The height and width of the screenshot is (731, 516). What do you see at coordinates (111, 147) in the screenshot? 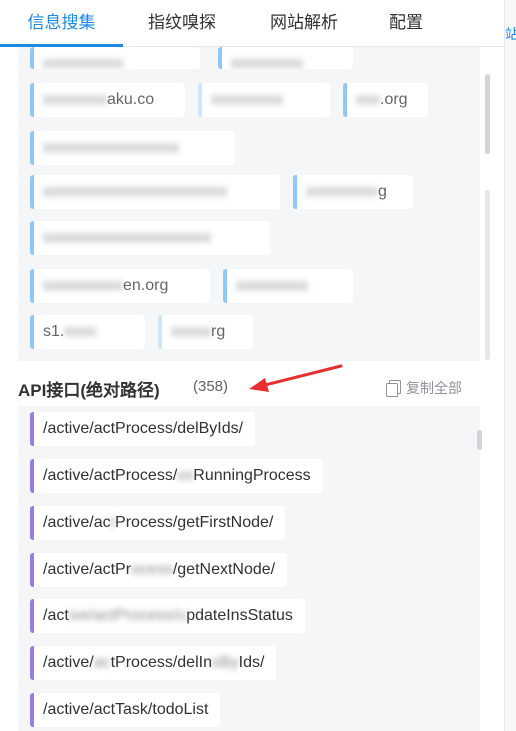
I see `domain-chip-blurred: xxxxxxxxxxxxxxxxx` at bounding box center [111, 147].